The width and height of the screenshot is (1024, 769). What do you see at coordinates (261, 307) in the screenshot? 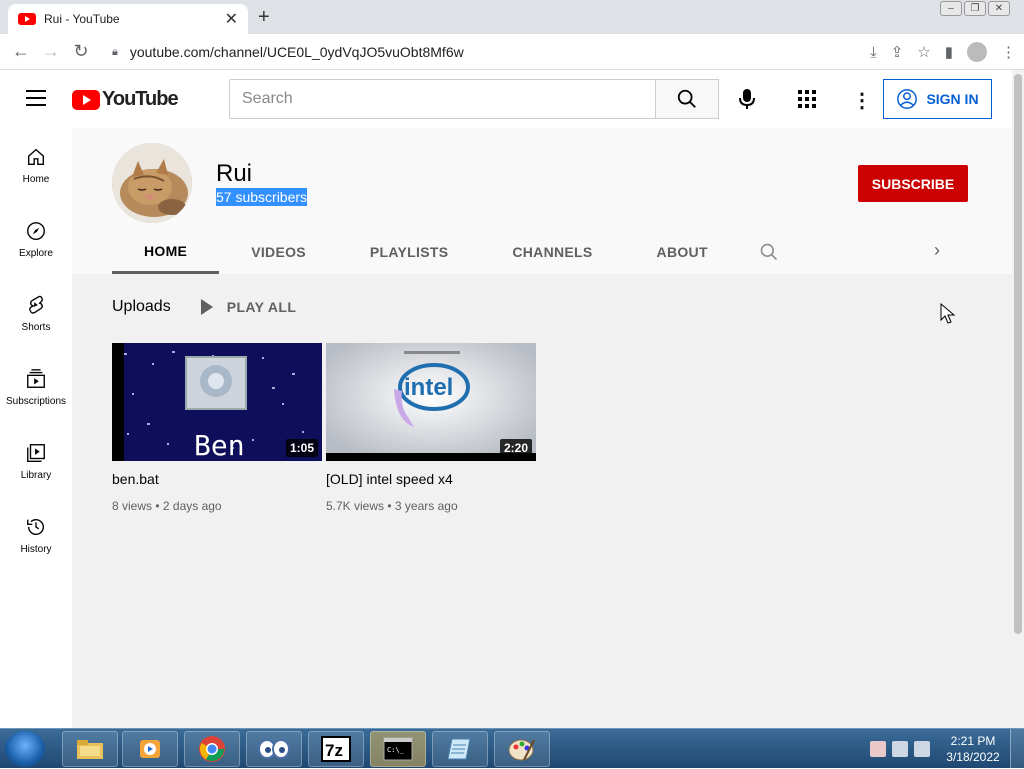
I see `play-all-label: PLAY ALL` at bounding box center [261, 307].